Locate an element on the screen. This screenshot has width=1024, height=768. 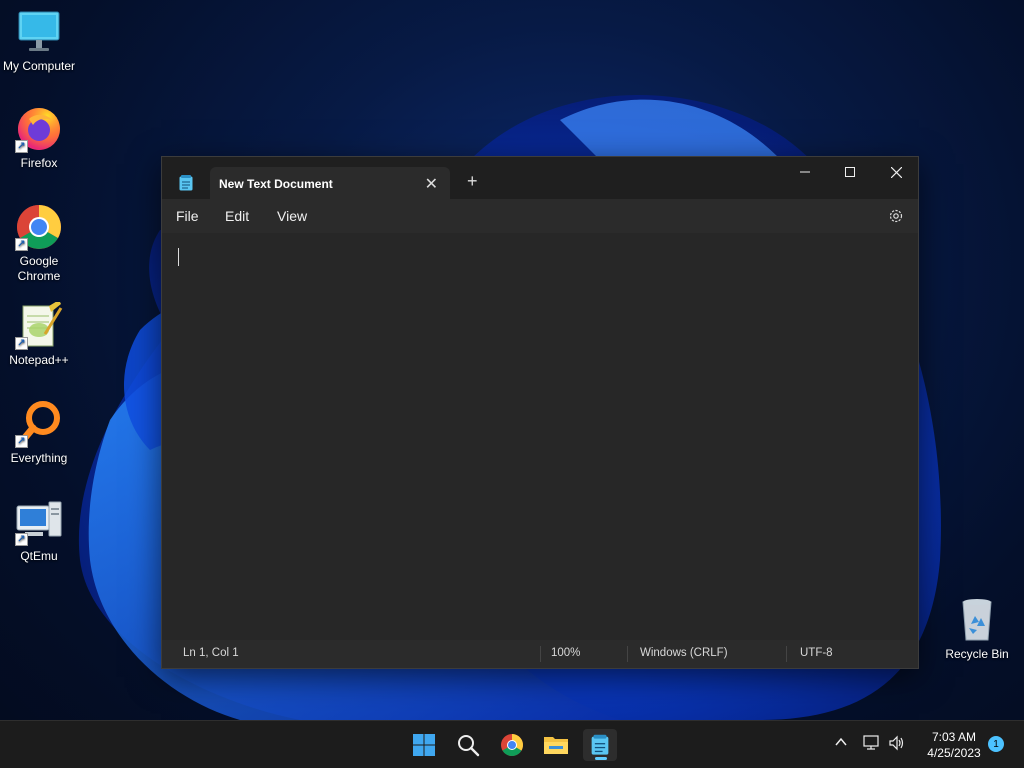
desktop-icon-label: QtEmu is located at coordinates (39, 556).